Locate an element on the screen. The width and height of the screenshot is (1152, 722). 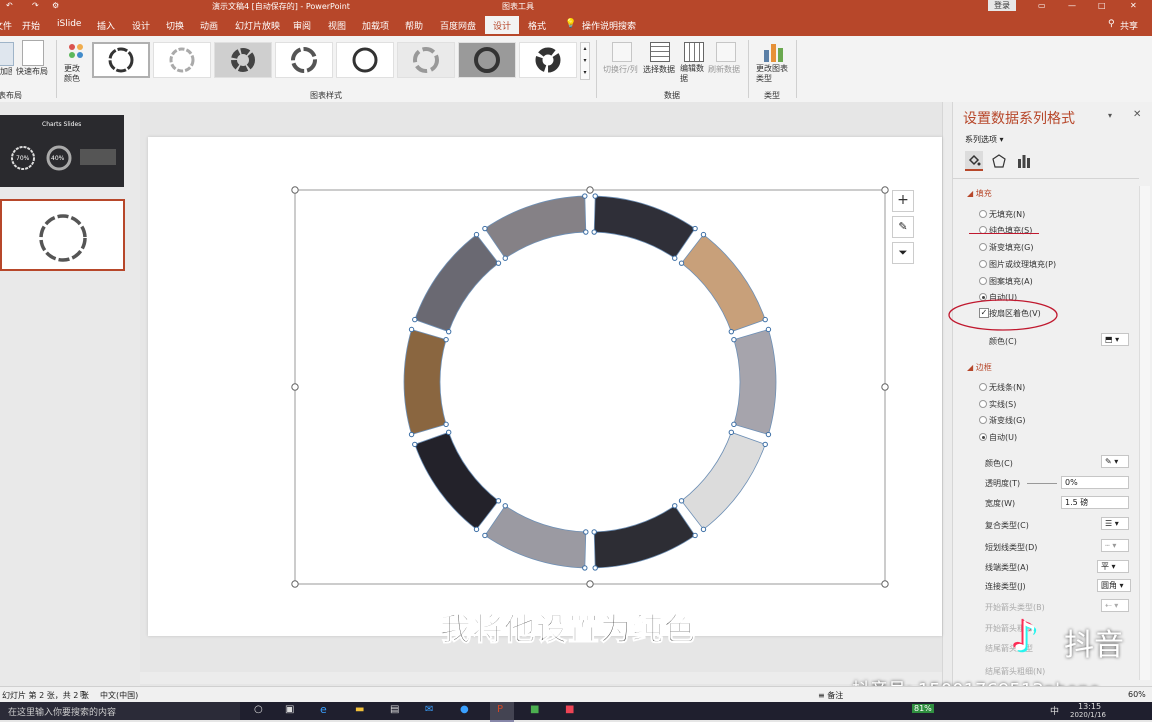
fill-color-picker: ⬒ ▾ is located at coordinates (1115, 339).